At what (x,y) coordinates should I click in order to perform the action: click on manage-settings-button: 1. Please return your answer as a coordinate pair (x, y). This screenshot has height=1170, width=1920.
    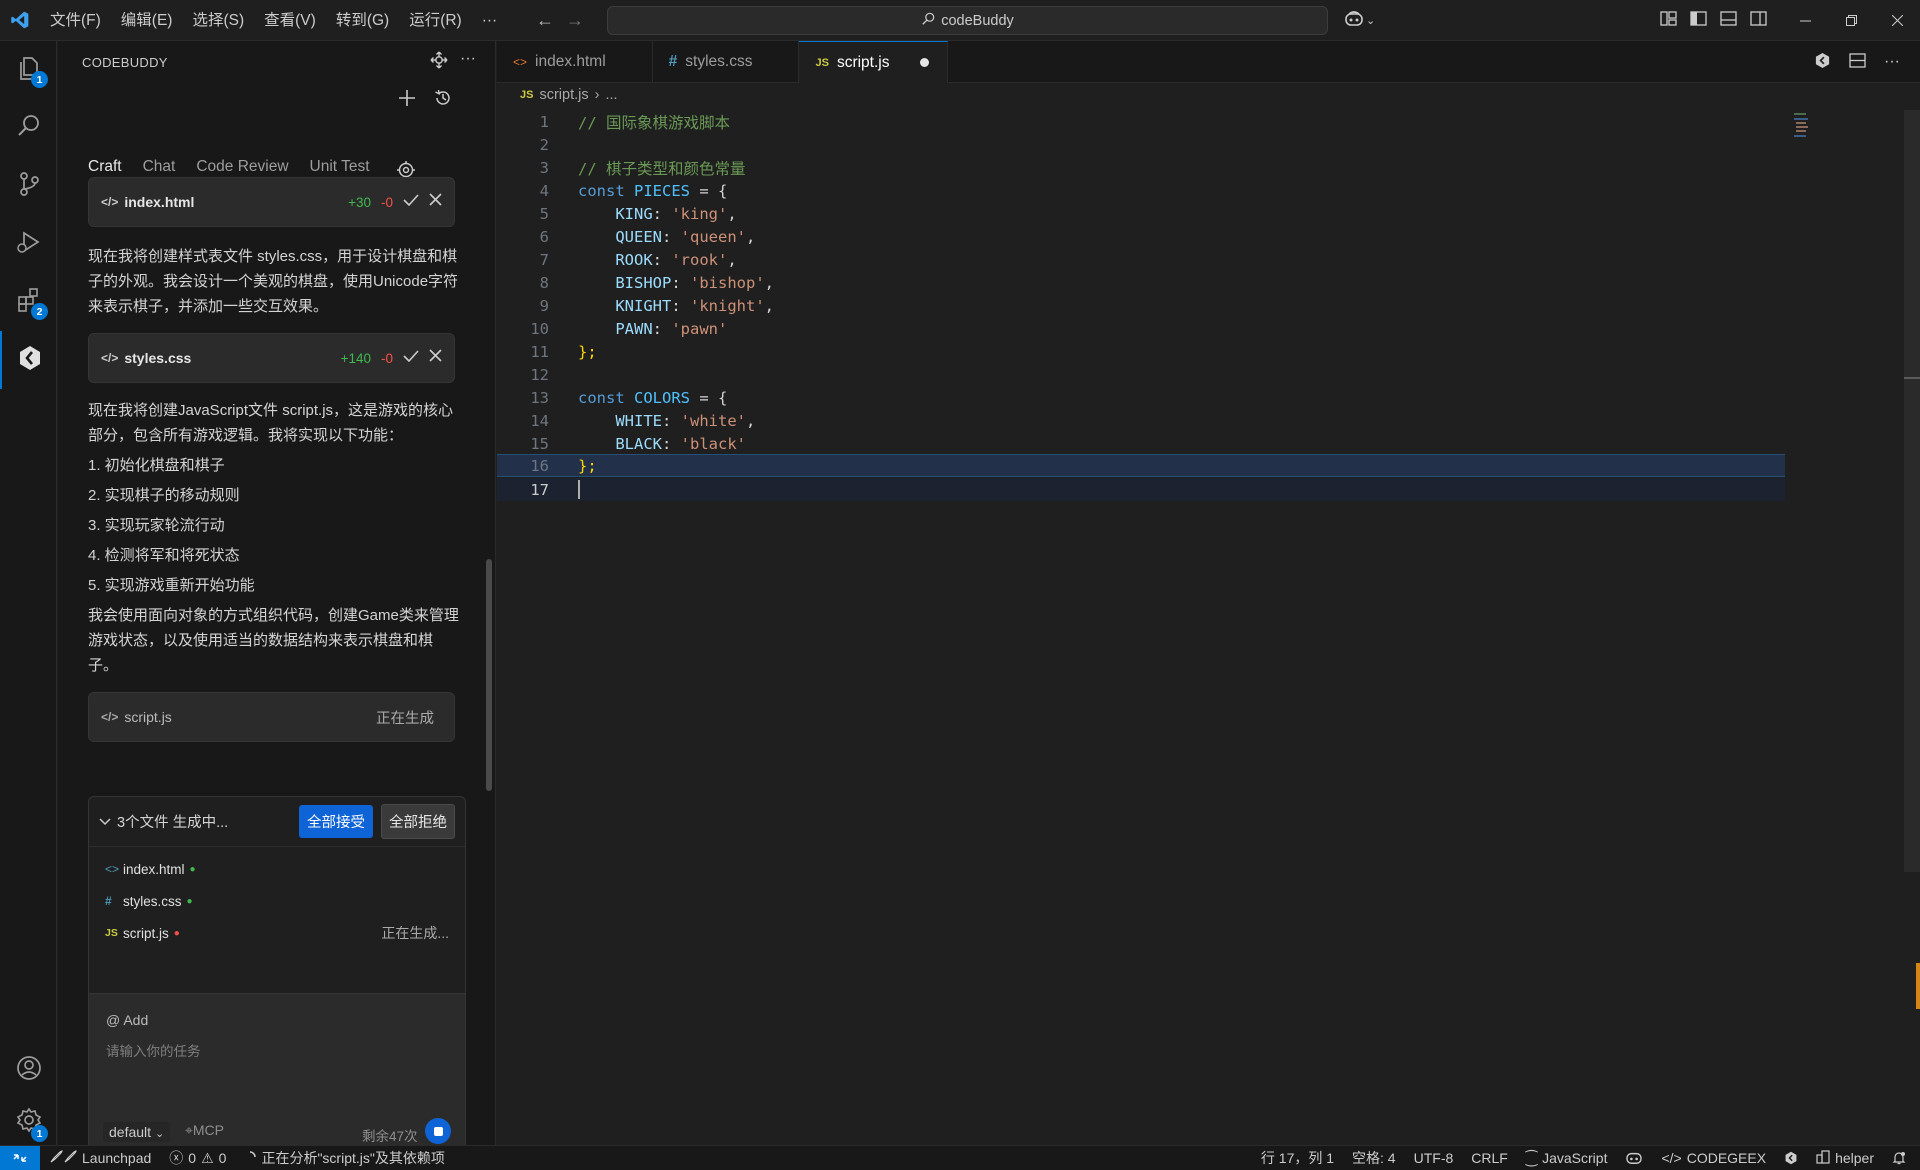
    Looking at the image, I should click on (28, 1122).